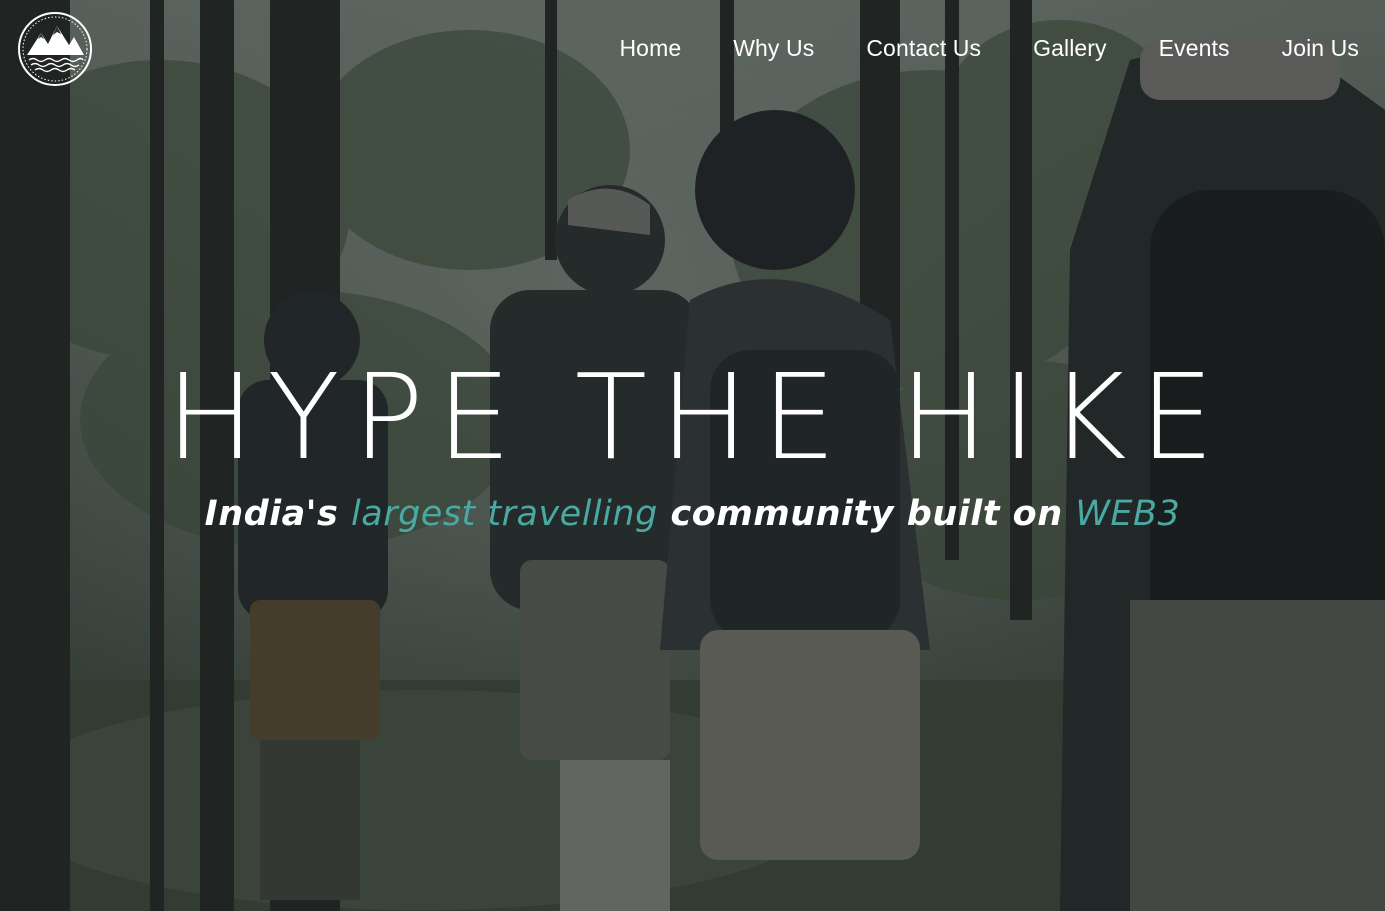 The image size is (1385, 911). Describe the element at coordinates (773, 48) in the screenshot. I see `nav-link-why-us: Why Us` at that location.